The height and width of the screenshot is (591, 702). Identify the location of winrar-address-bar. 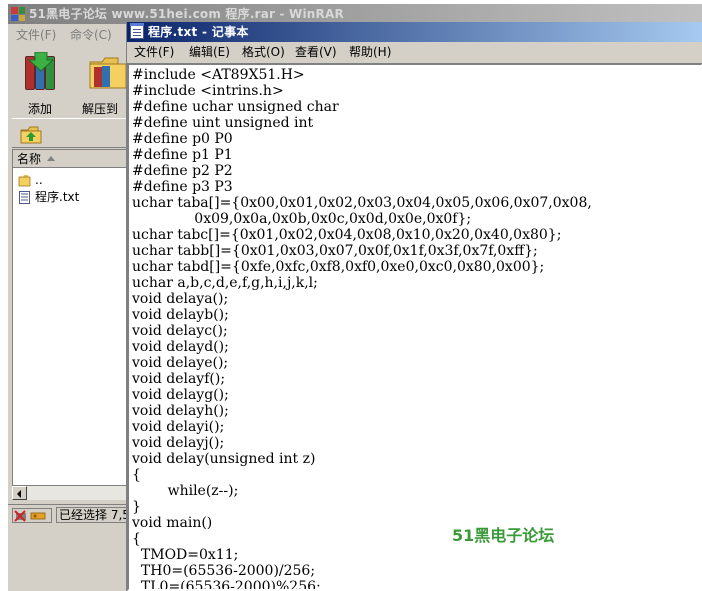
(71, 133).